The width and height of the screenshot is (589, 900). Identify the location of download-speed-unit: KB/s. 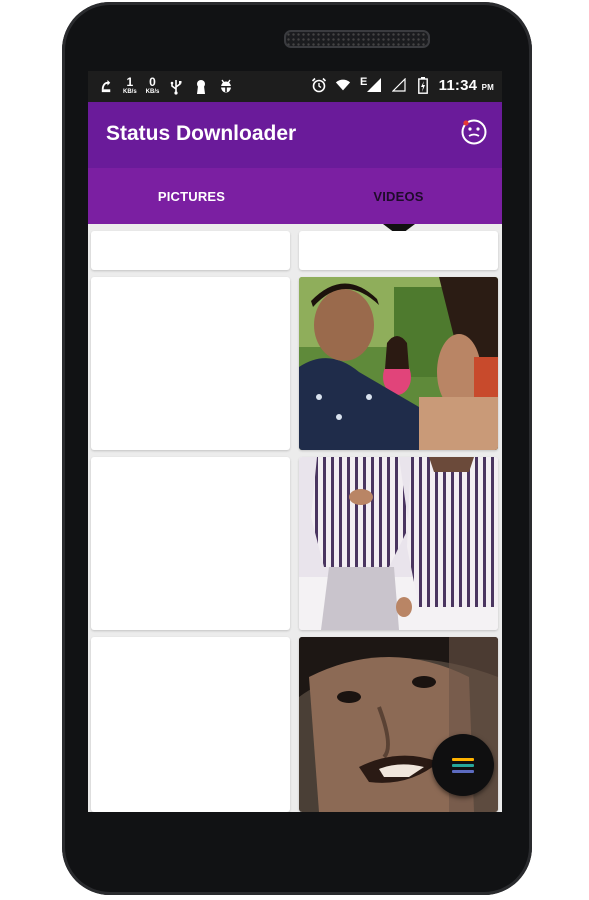
(152, 92).